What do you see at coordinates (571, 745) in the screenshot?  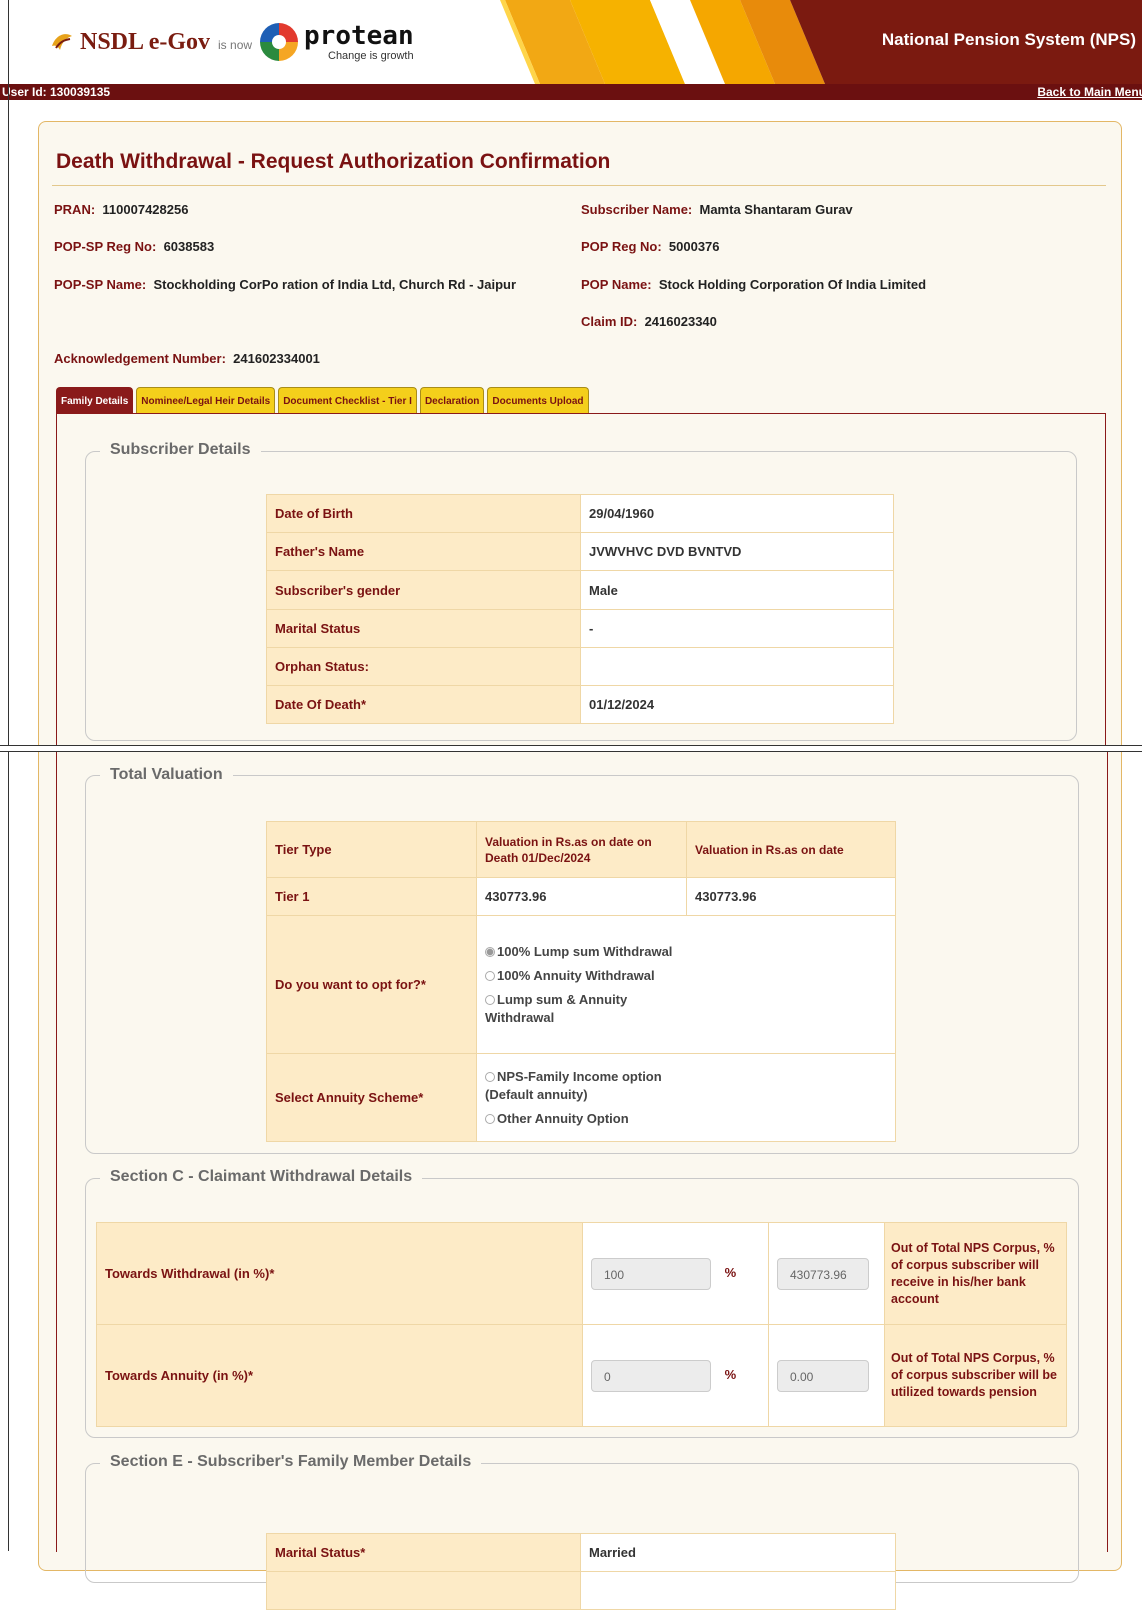 I see `separator-line-top` at bounding box center [571, 745].